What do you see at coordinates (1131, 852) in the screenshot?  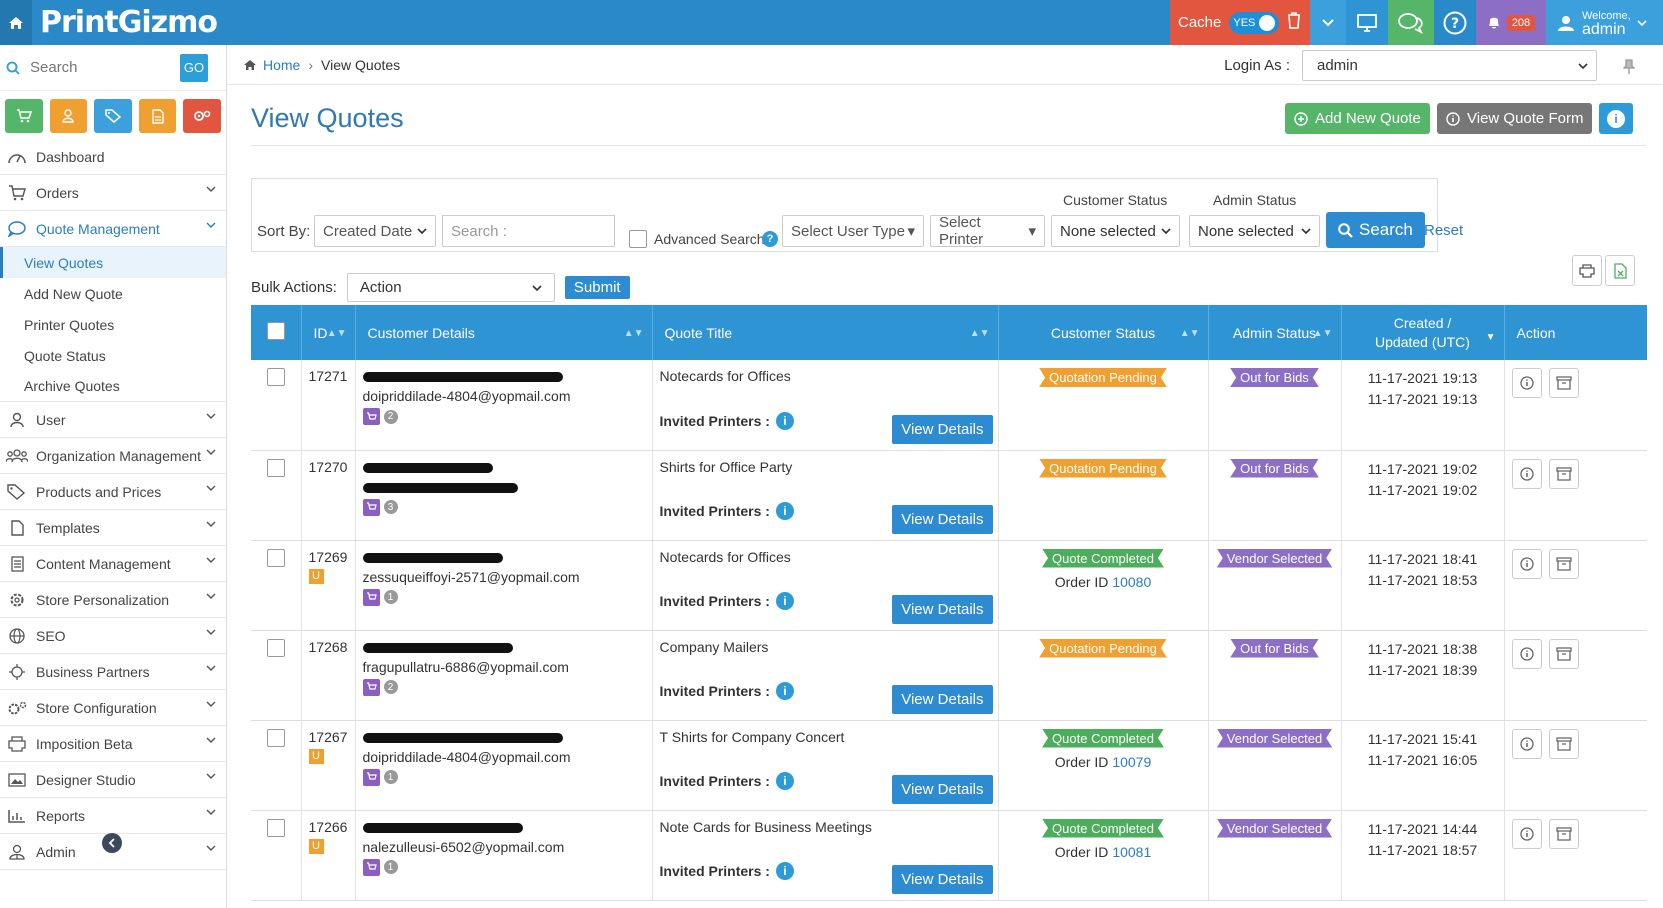 I see `order-id-link: 10081` at bounding box center [1131, 852].